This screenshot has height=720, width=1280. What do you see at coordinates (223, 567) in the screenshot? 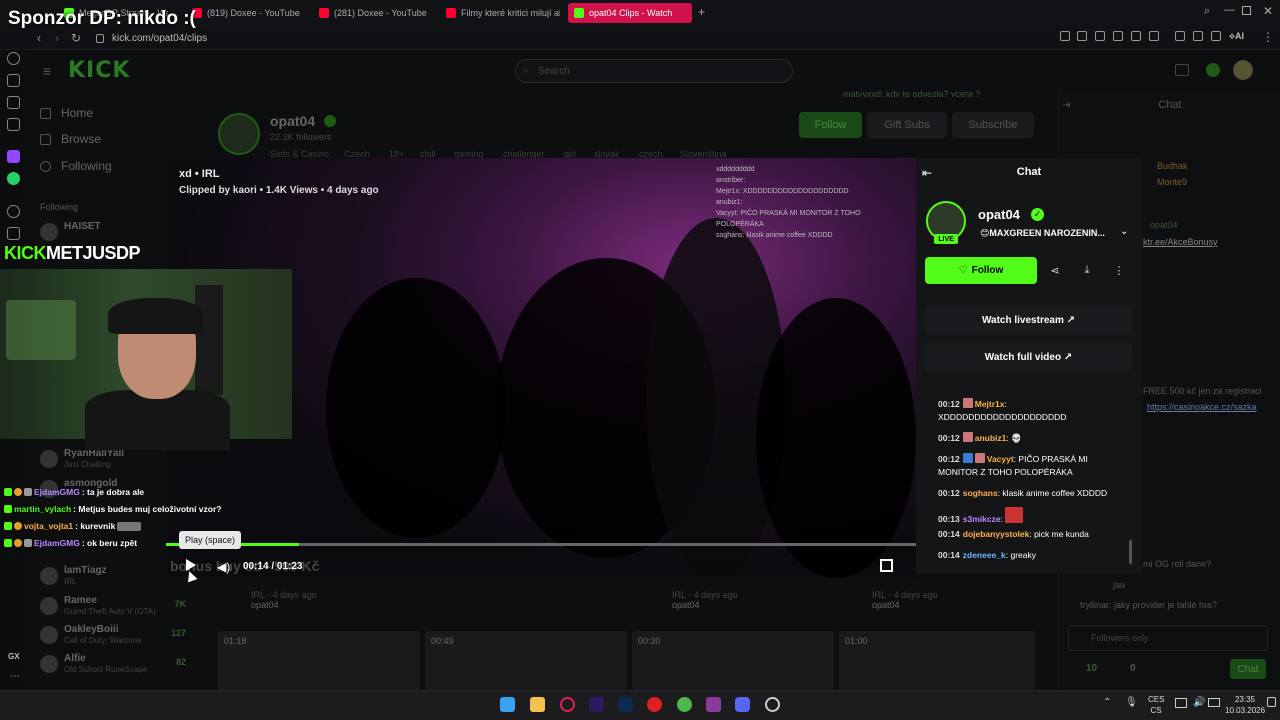
I see `volume-icon: ◀)` at bounding box center [223, 567].